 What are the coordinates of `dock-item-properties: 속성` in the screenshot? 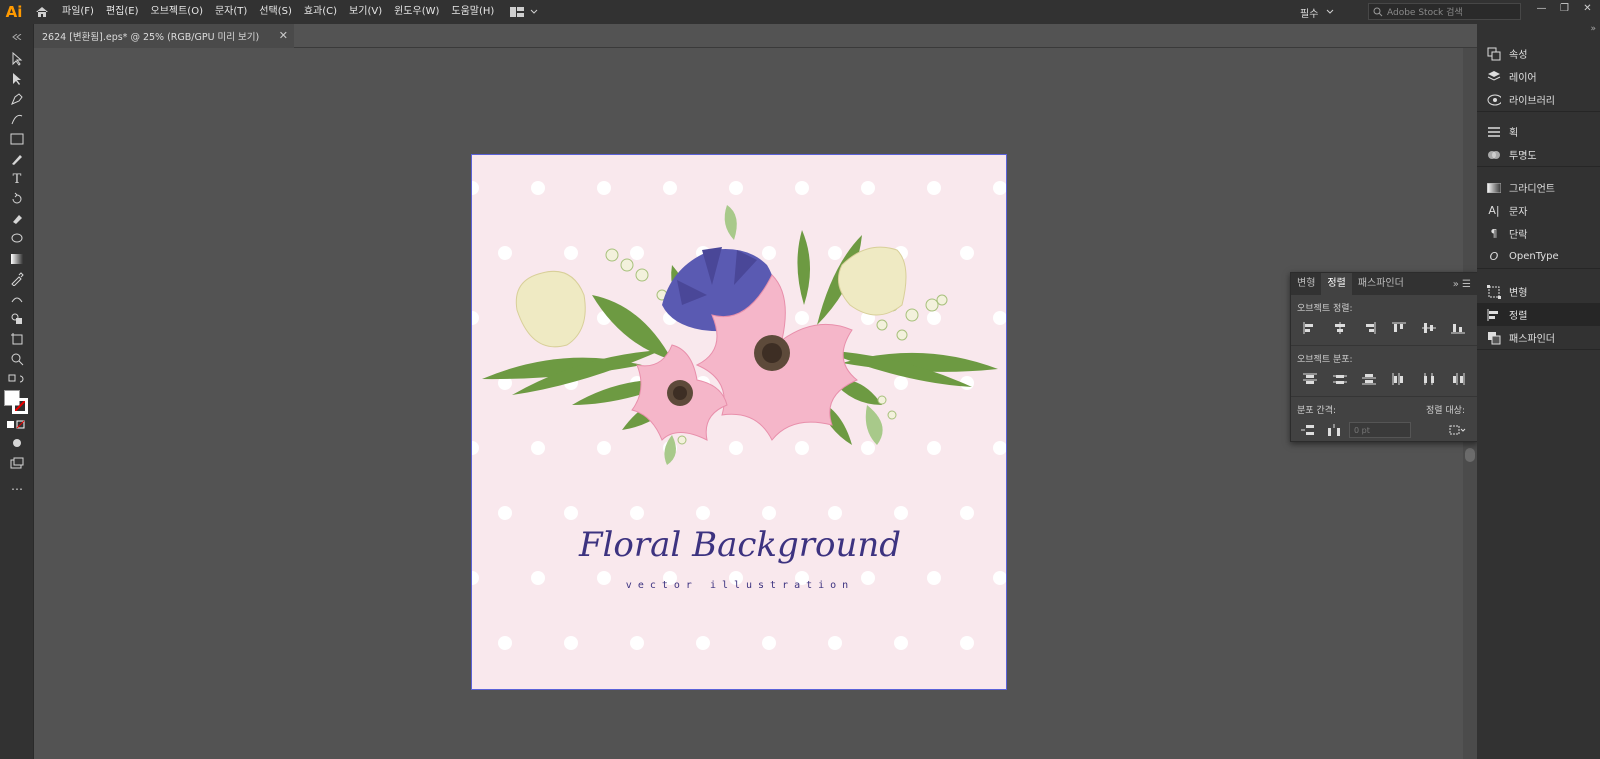 It's located at (1538, 53).